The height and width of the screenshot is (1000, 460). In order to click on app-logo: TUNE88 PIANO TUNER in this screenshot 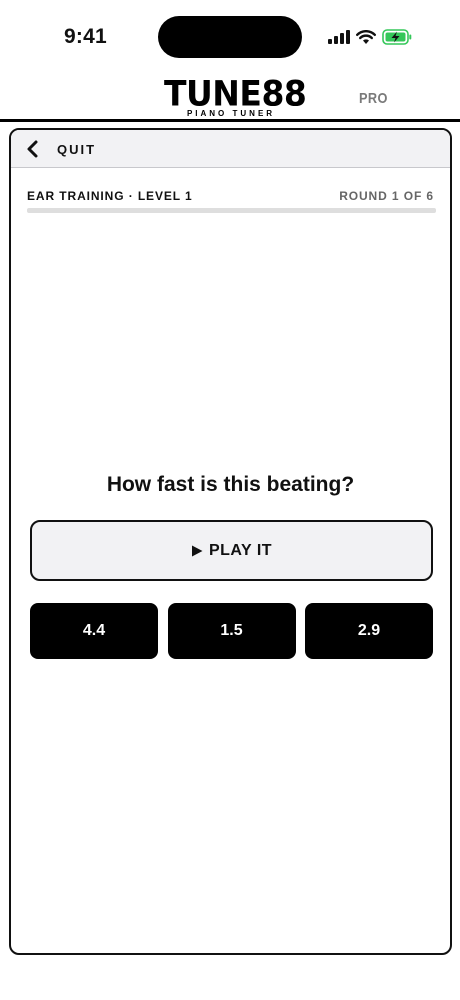, I will do `click(235, 95)`.